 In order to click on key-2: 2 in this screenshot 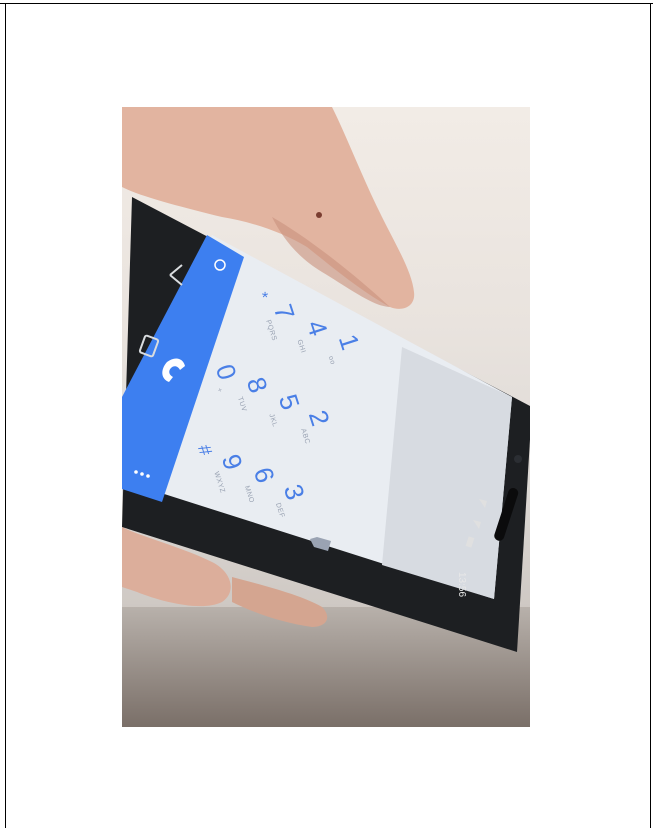, I will do `click(319, 417)`.